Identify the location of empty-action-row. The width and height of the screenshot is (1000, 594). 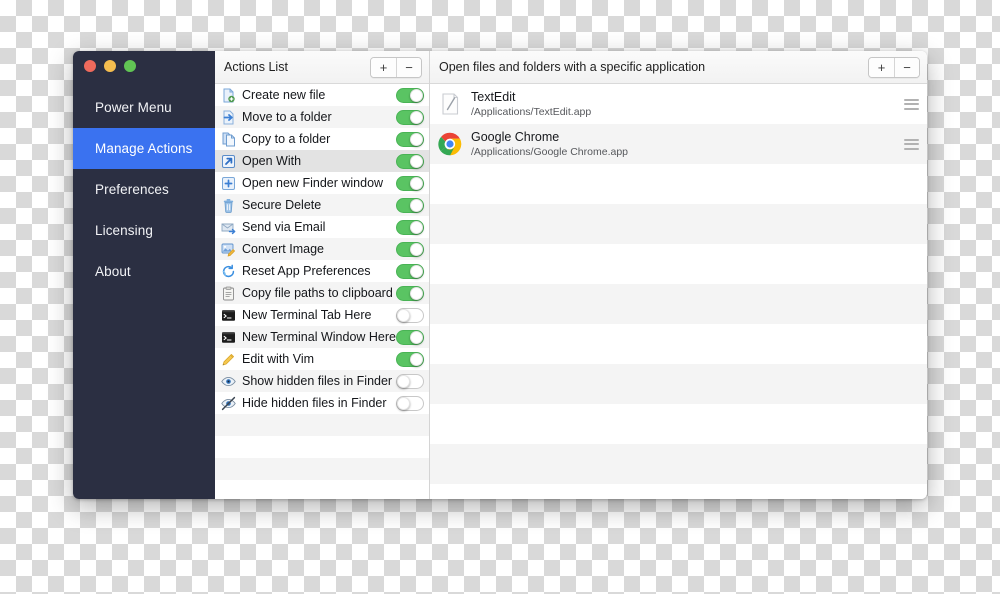
(322, 425).